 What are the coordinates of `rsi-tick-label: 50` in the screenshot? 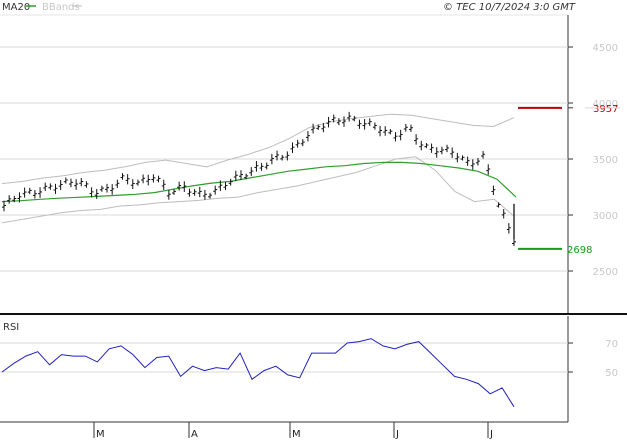 It's located at (611, 373).